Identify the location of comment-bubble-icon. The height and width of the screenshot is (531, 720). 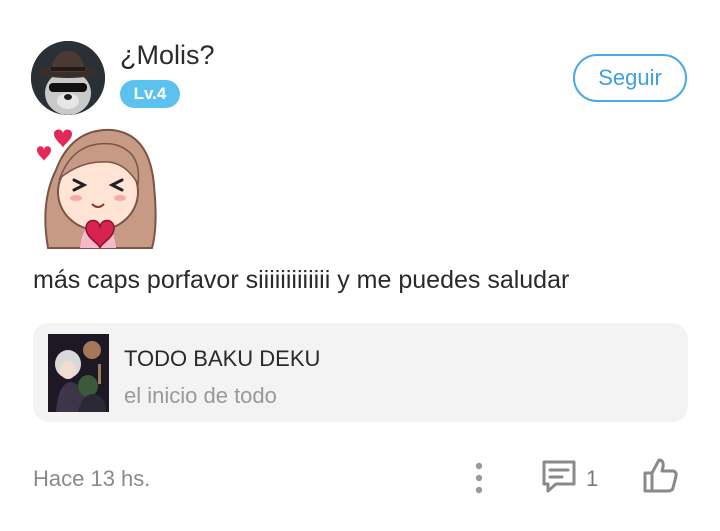
(559, 477).